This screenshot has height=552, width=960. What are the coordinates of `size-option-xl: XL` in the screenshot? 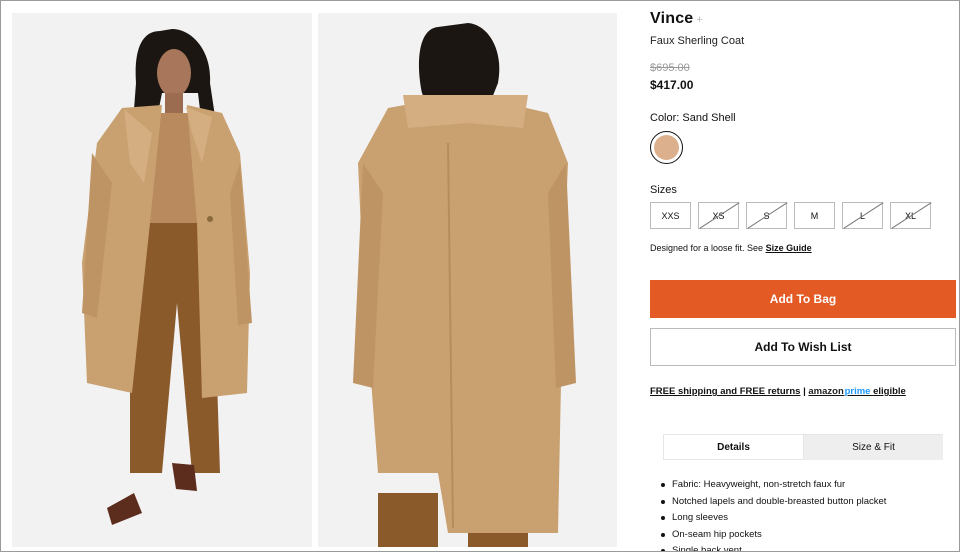 It's located at (910, 215).